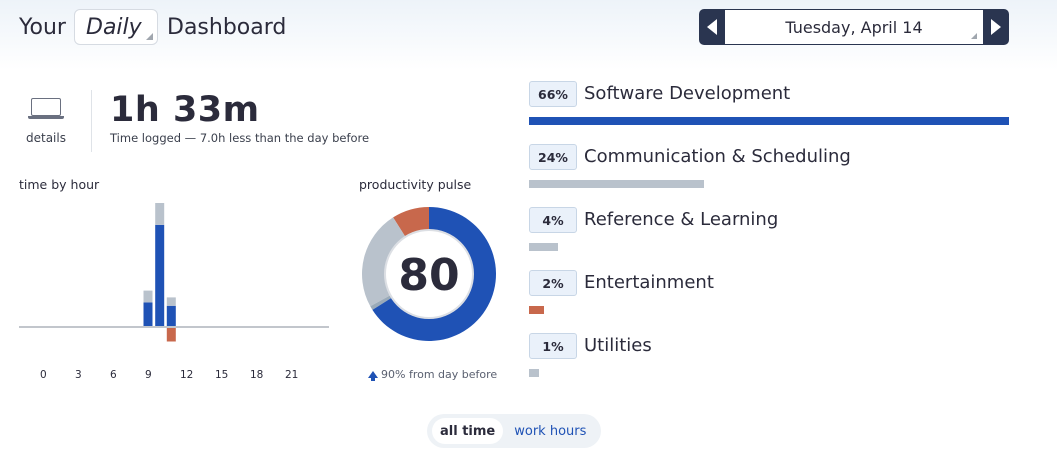  I want to click on arrow-right-icon, so click(996, 27).